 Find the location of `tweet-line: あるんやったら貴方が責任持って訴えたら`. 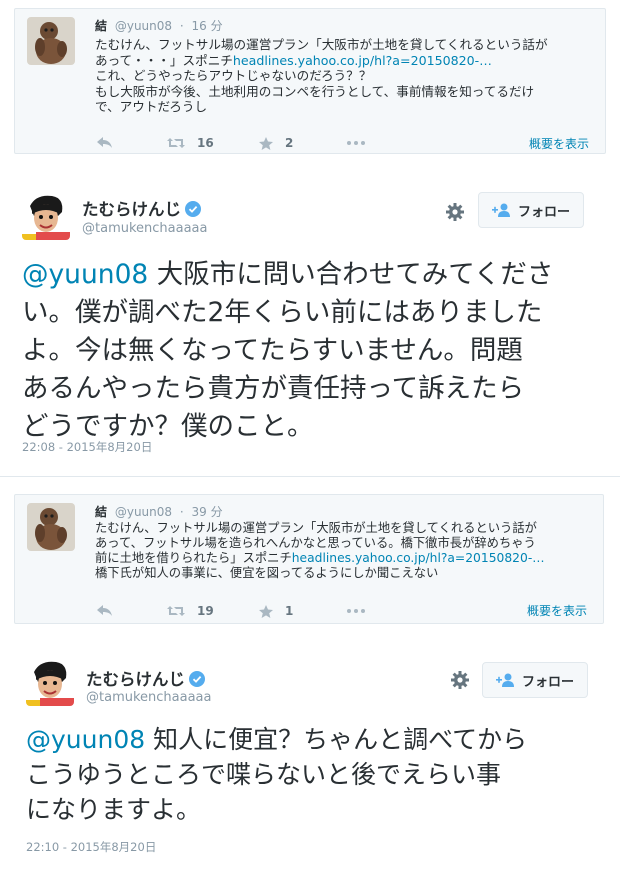

tweet-line: あるんやったら貴方が責任持って訴えたら is located at coordinates (273, 388).